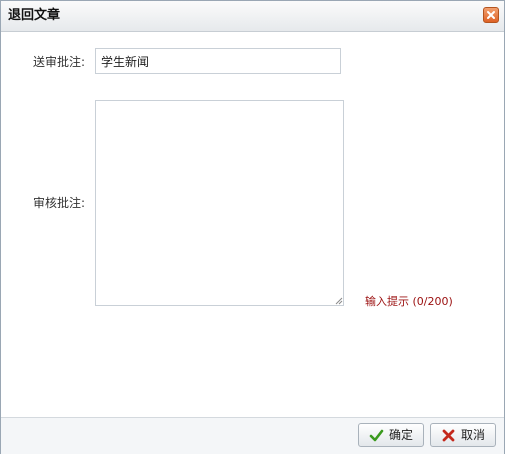 Image resolution: width=505 pixels, height=454 pixels. I want to click on remark-input, so click(218, 61).